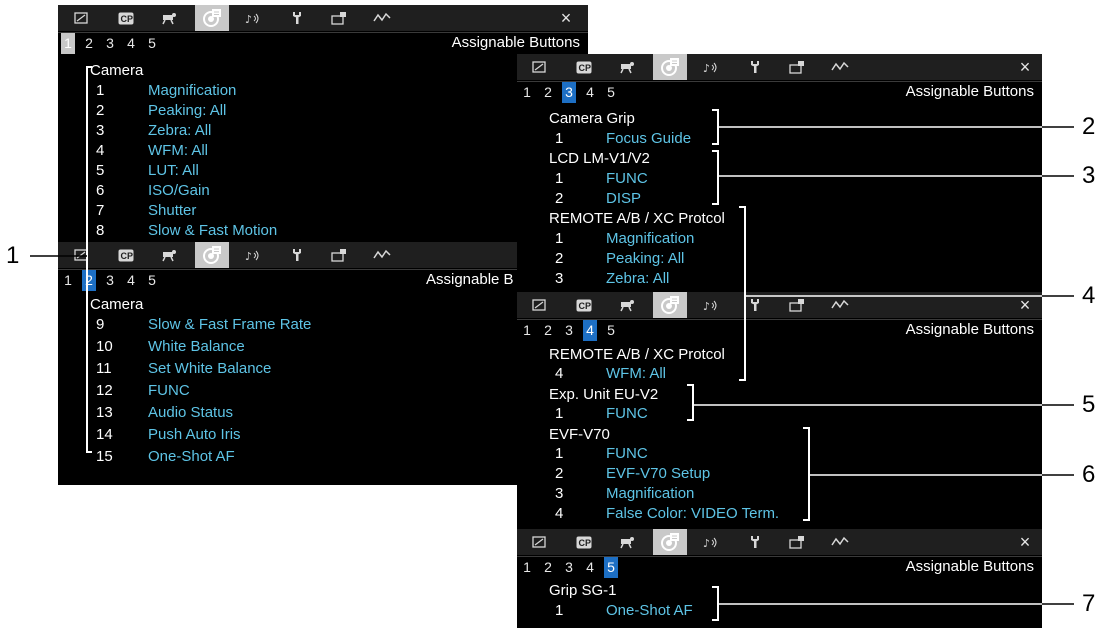 The image size is (1109, 629). I want to click on callout-5: 5, so click(1089, 404).